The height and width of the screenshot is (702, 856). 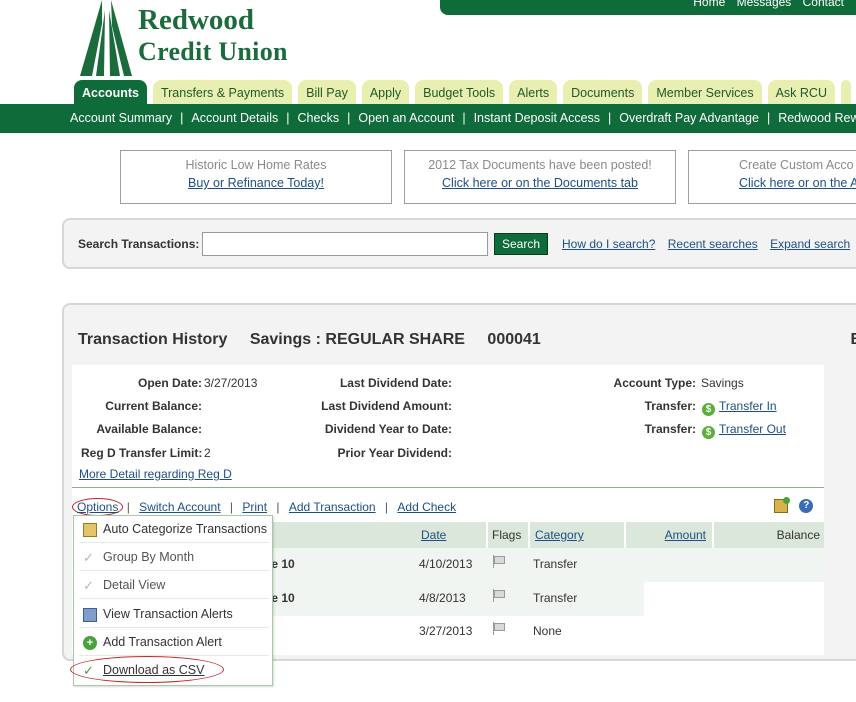 What do you see at coordinates (748, 406) in the screenshot?
I see `transfer-in-link: Transfer In` at bounding box center [748, 406].